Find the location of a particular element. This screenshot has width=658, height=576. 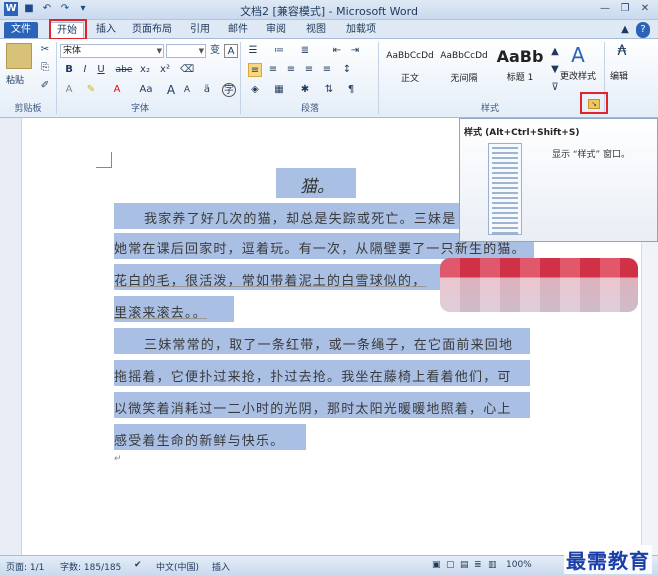

grow-font-icon: 变 is located at coordinates (215, 51).